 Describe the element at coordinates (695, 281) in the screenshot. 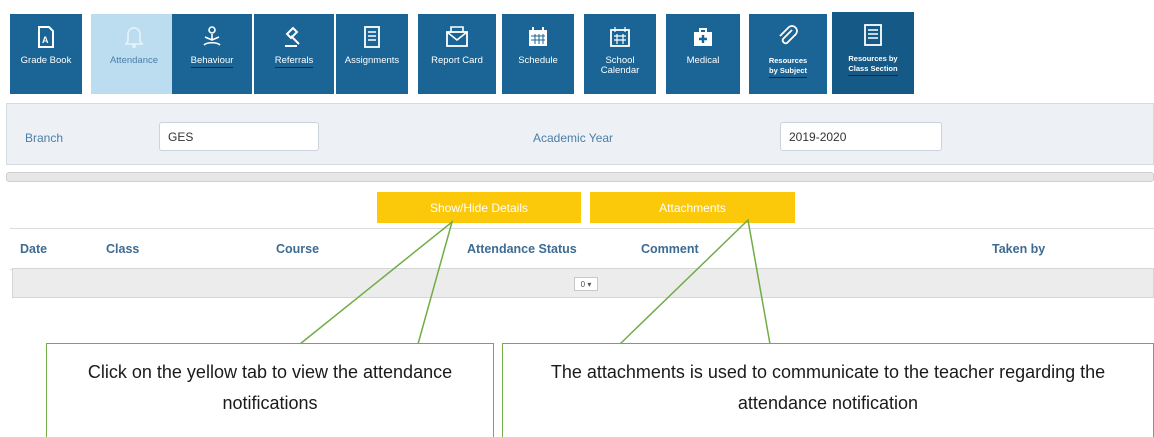

I see `right-callout-pointer` at that location.